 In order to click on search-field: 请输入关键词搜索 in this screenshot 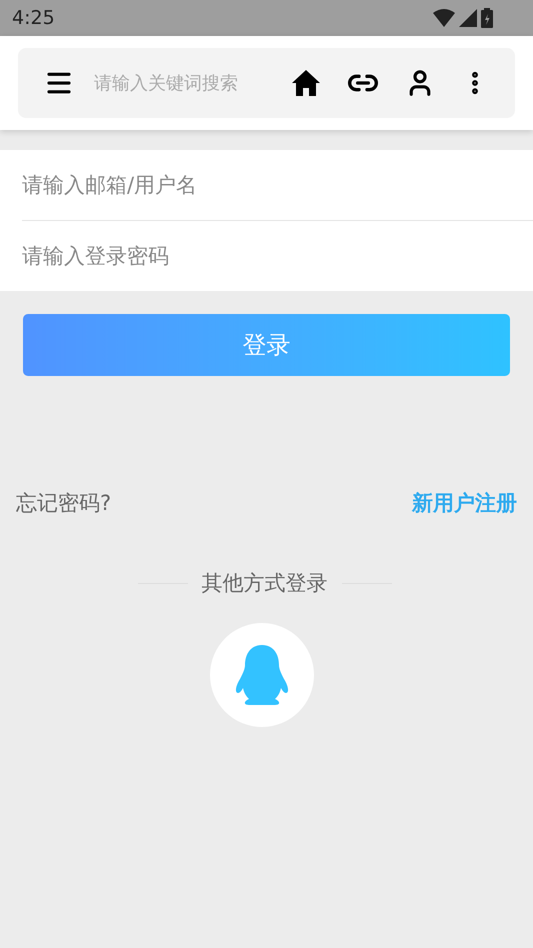, I will do `click(180, 83)`.